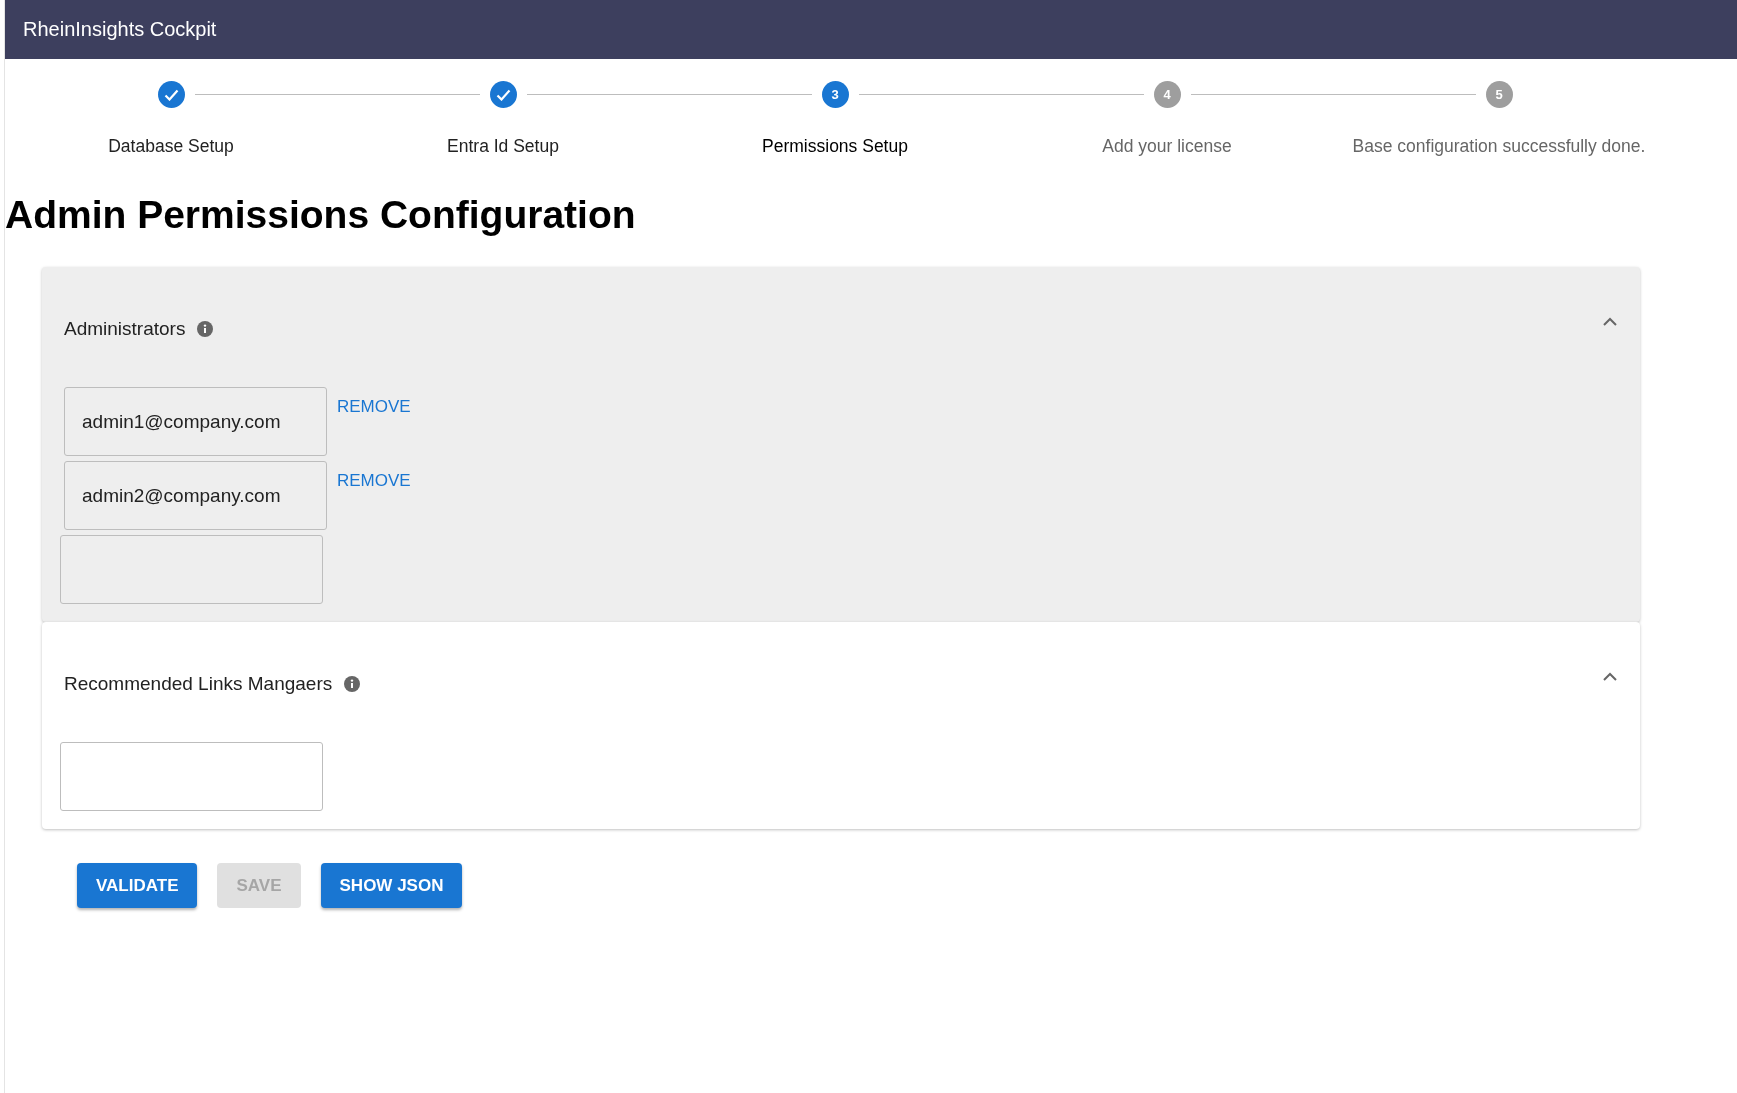 This screenshot has height=1093, width=1737. What do you see at coordinates (1499, 146) in the screenshot?
I see `step-label: Base configuration successfully done.` at bounding box center [1499, 146].